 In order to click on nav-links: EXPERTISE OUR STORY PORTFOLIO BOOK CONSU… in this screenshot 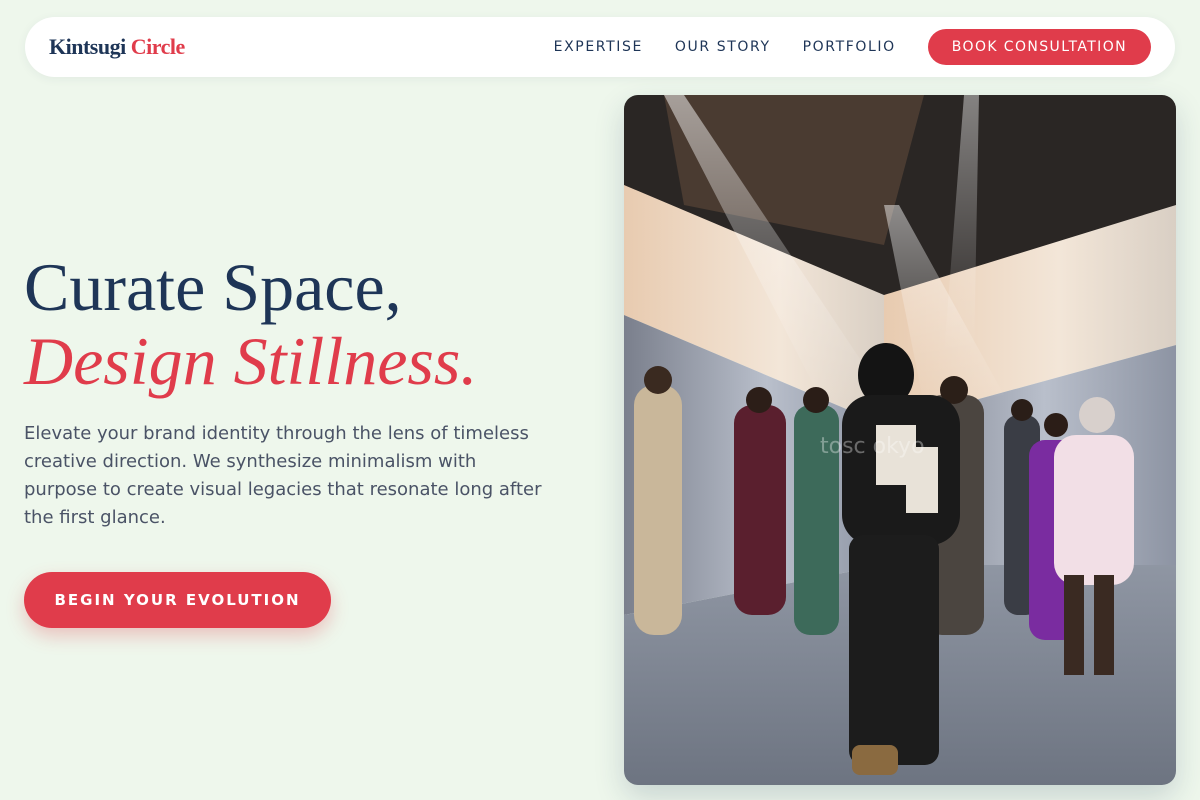, I will do `click(852, 47)`.